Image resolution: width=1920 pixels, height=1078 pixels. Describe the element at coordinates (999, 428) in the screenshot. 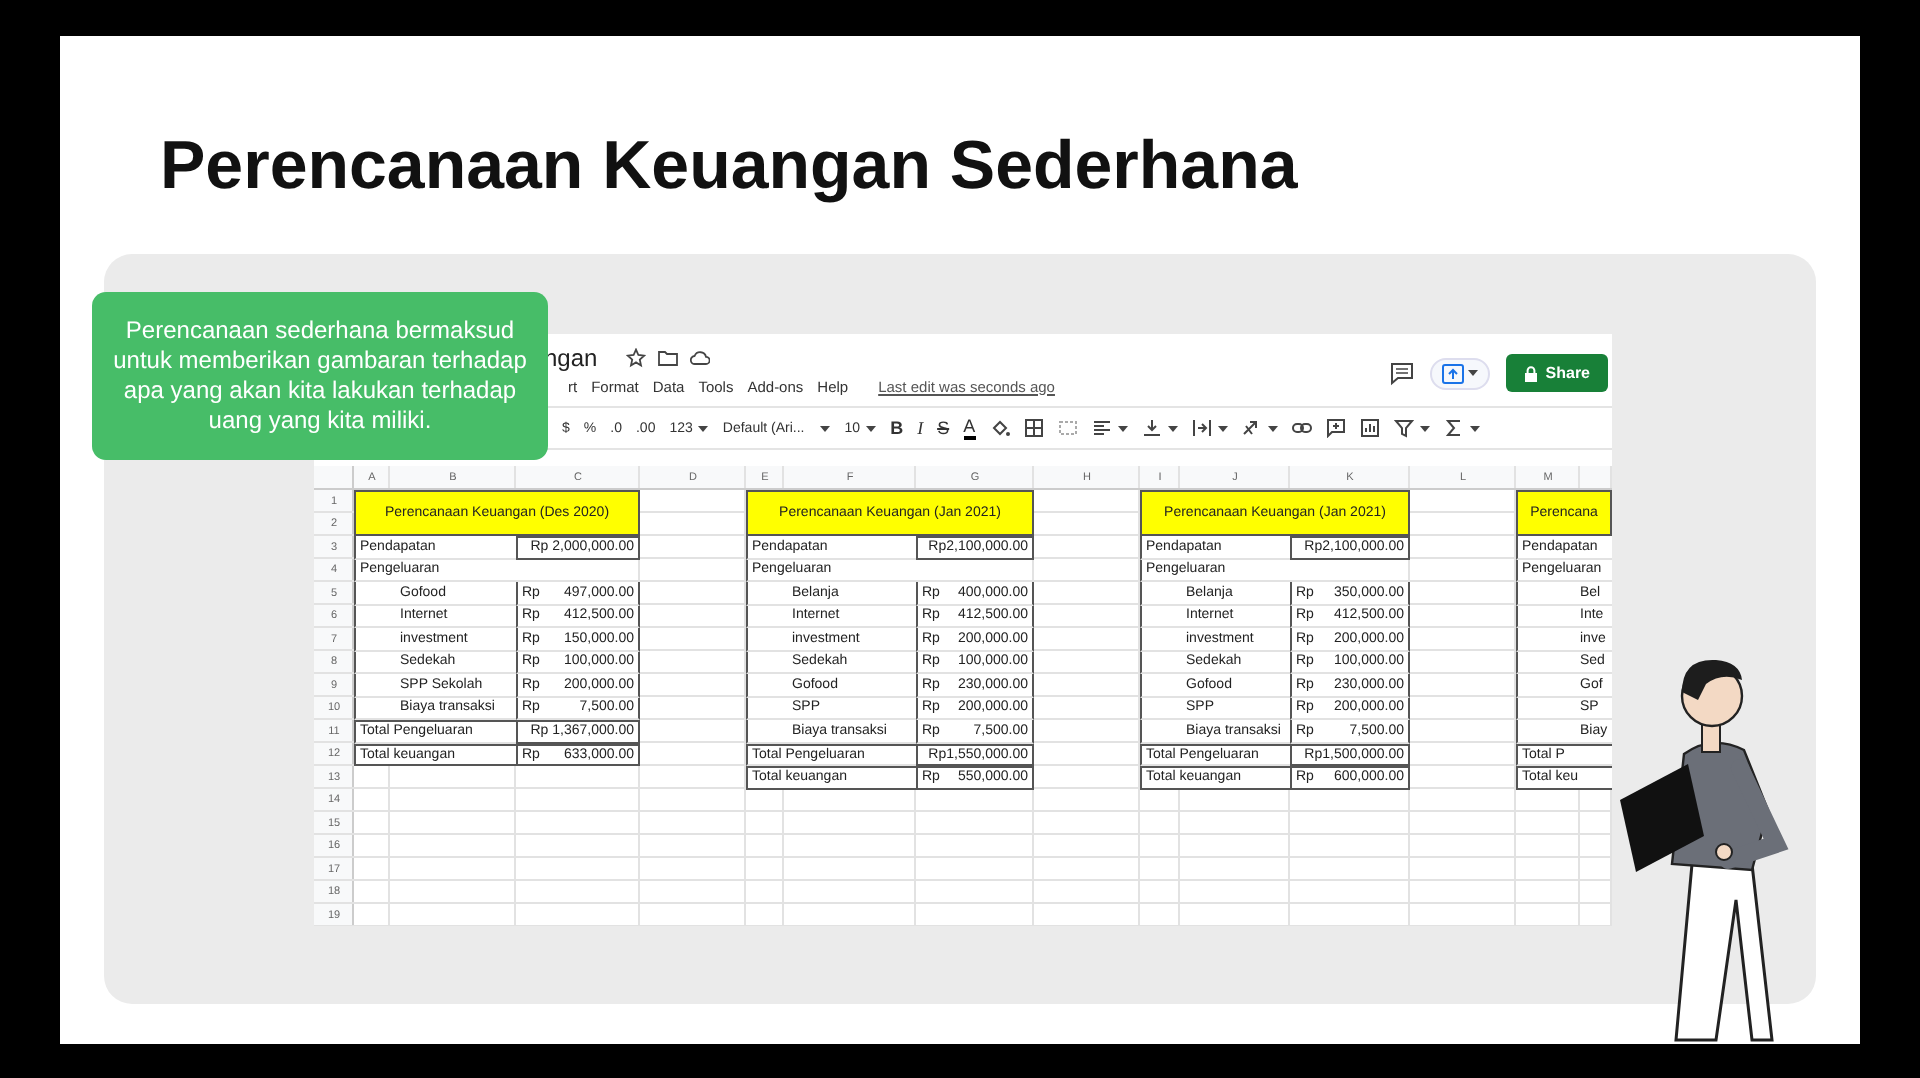

I see `paint-bucket-icon` at that location.